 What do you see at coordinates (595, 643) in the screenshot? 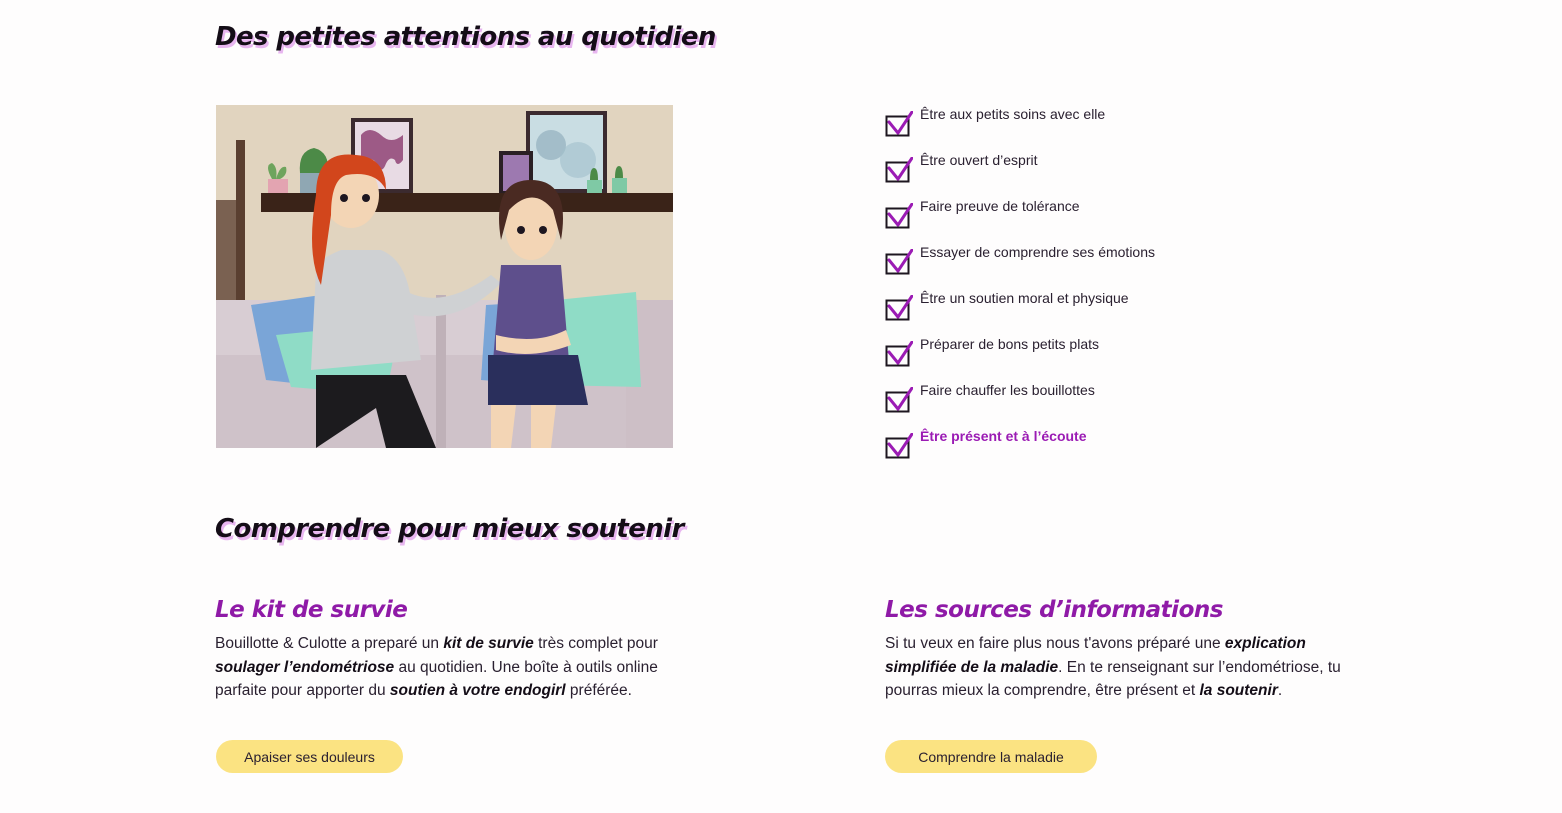
I see `kit-text-part: très complet pour` at bounding box center [595, 643].